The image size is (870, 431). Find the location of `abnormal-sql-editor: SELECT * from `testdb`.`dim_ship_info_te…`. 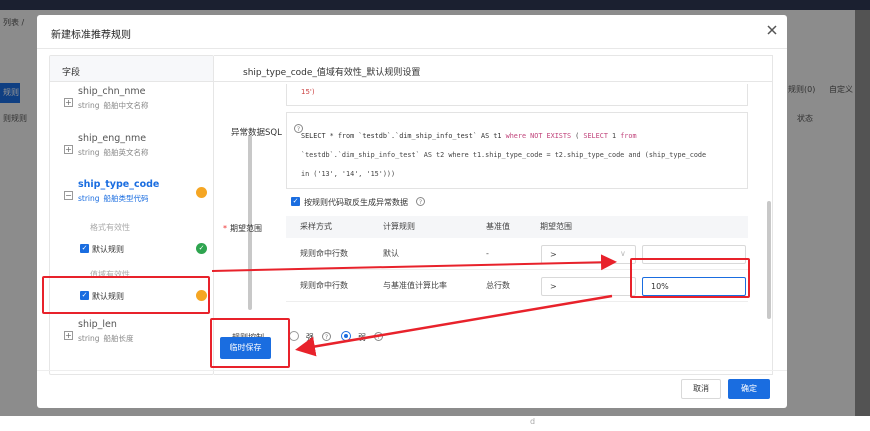

abnormal-sql-editor: SELECT * from `testdb`.`dim_ship_info_te… is located at coordinates (517, 150).